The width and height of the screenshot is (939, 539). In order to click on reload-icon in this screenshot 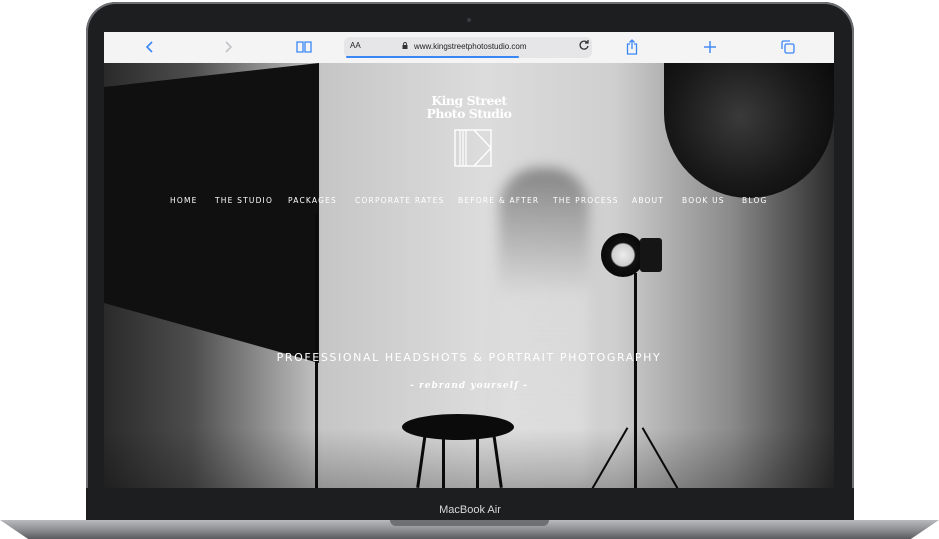, I will do `click(584, 45)`.